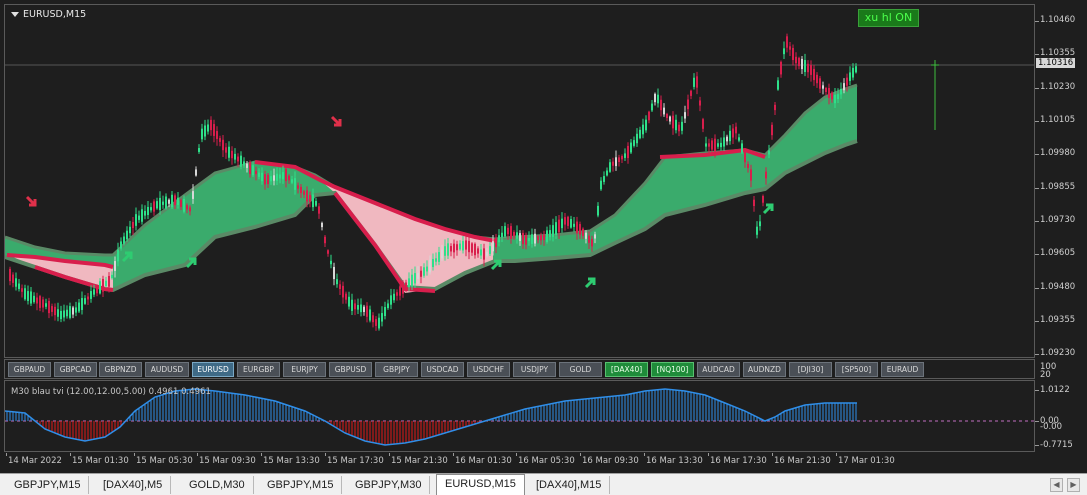 The height and width of the screenshot is (495, 1087). What do you see at coordinates (672, 369) in the screenshot?
I see `symbol-button: [NQ100]` at bounding box center [672, 369].